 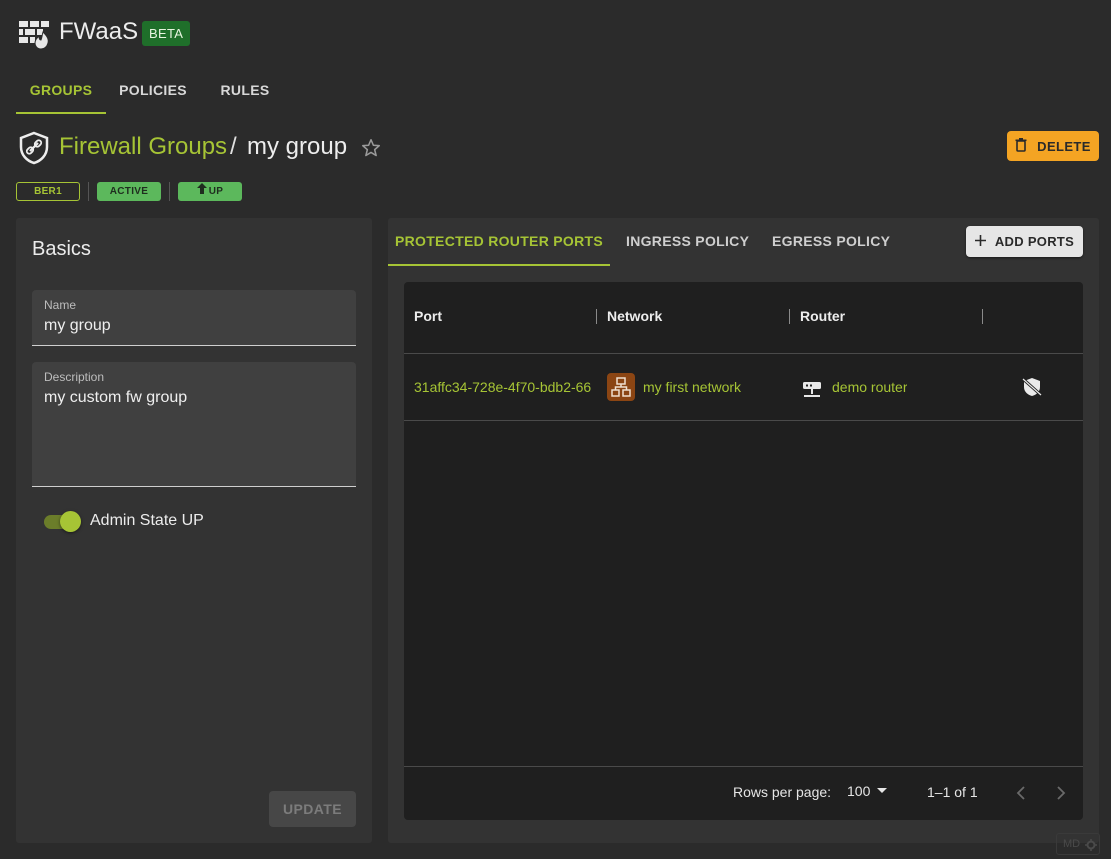 I want to click on add-ports-label: ADD PORTS, so click(x=1034, y=241).